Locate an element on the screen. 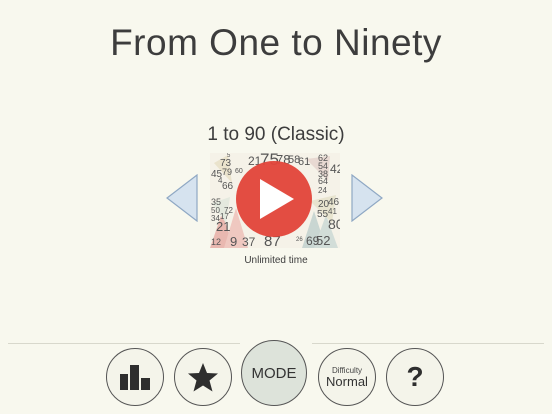 Image resolution: width=552 pixels, height=414 pixels. previous-mode-button is located at coordinates (182, 198).